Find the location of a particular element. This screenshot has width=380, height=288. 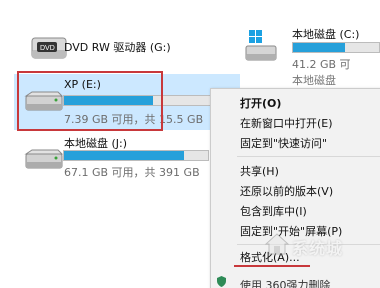

drive-space-text: 41.2 GB 可 is located at coordinates (321, 64).